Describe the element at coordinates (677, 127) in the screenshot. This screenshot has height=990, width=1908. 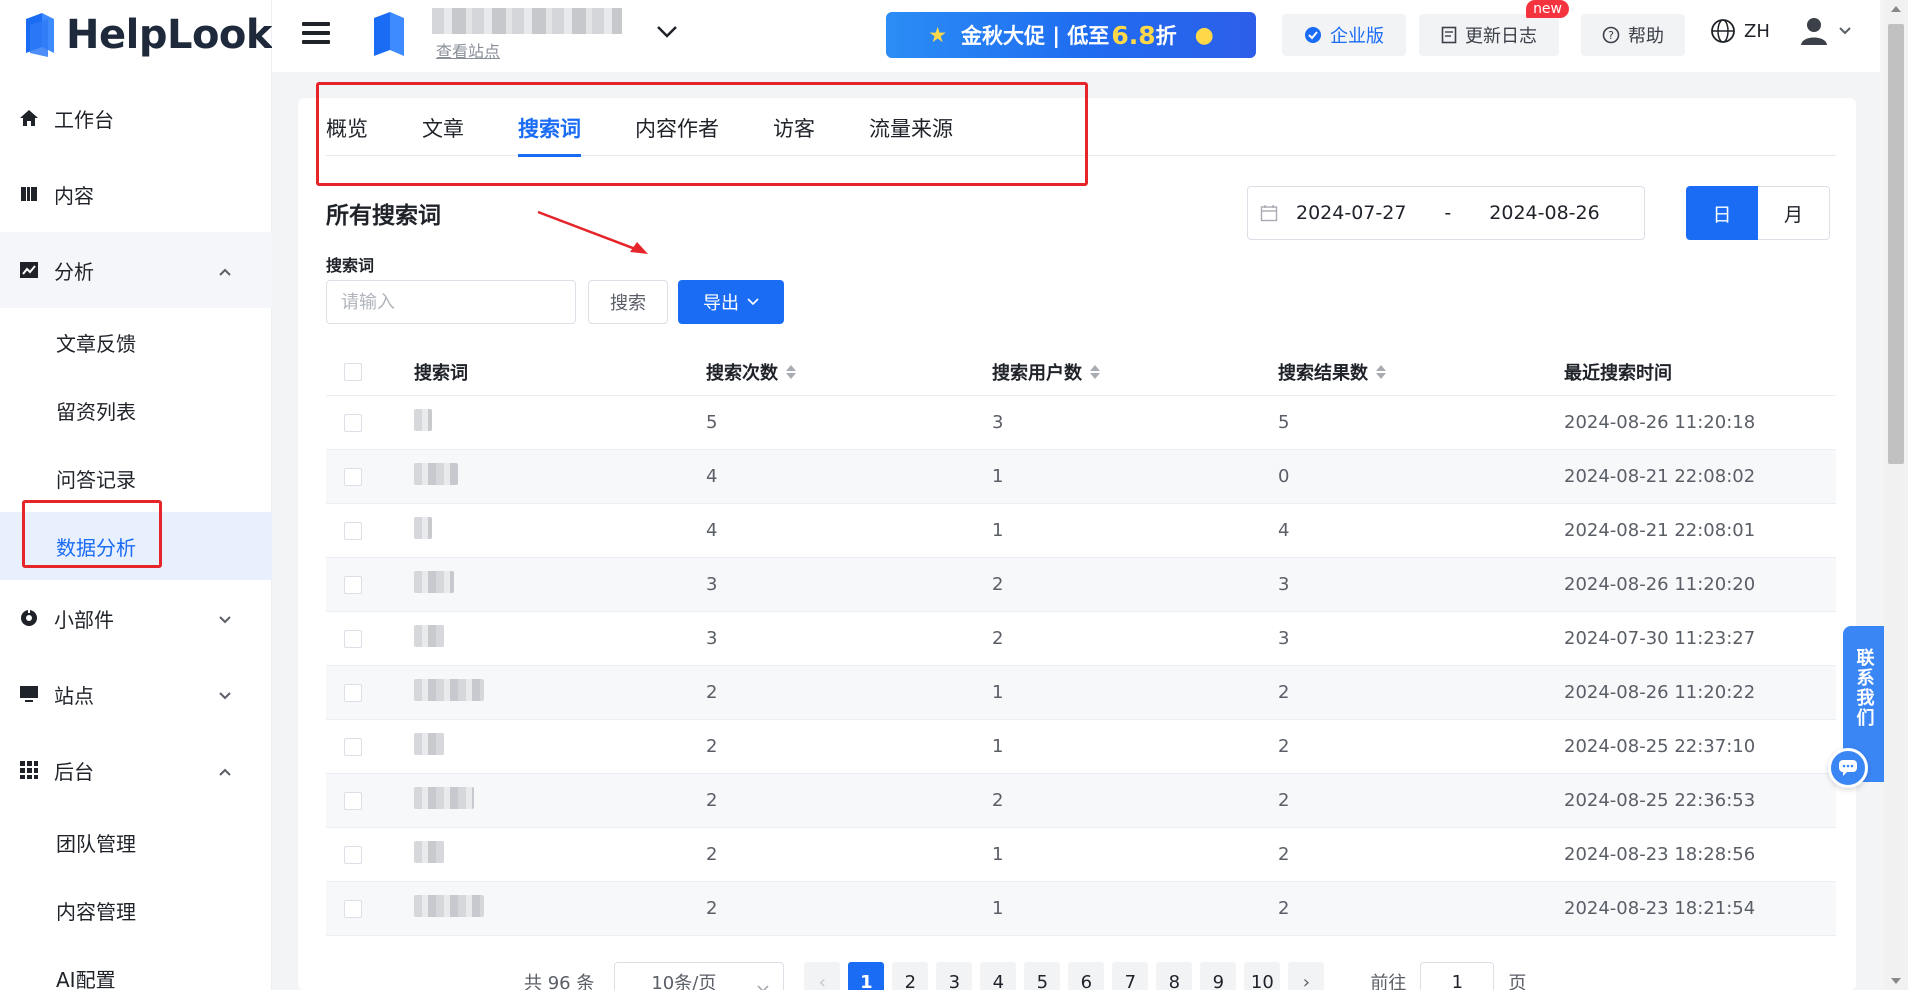
I see `tab-content-authors: 内容作者` at that location.